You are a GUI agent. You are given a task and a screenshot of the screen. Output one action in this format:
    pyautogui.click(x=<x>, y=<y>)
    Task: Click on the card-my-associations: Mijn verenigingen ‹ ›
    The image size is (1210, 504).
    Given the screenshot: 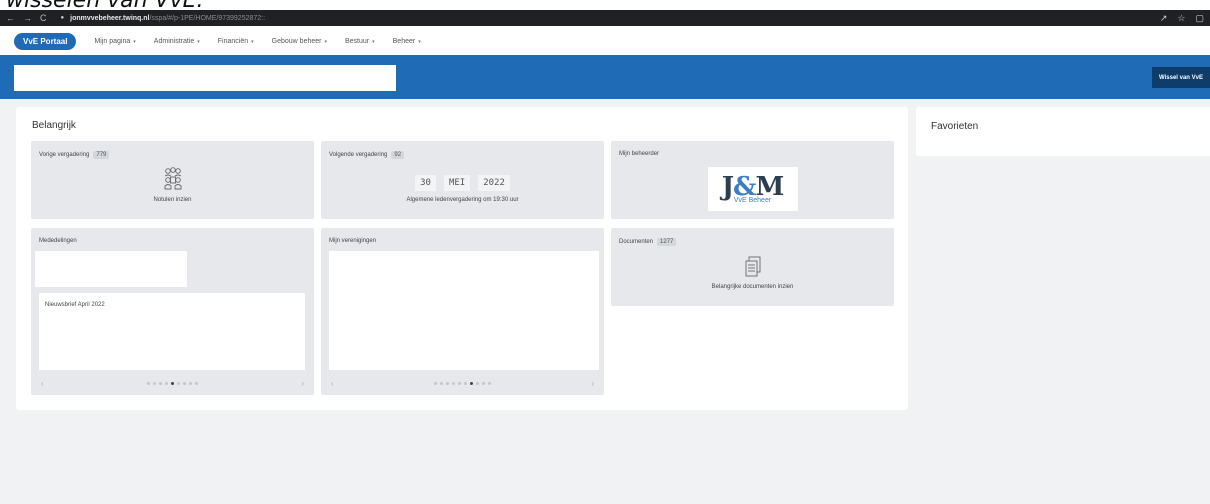 What is the action you would take?
    pyautogui.click(x=462, y=311)
    